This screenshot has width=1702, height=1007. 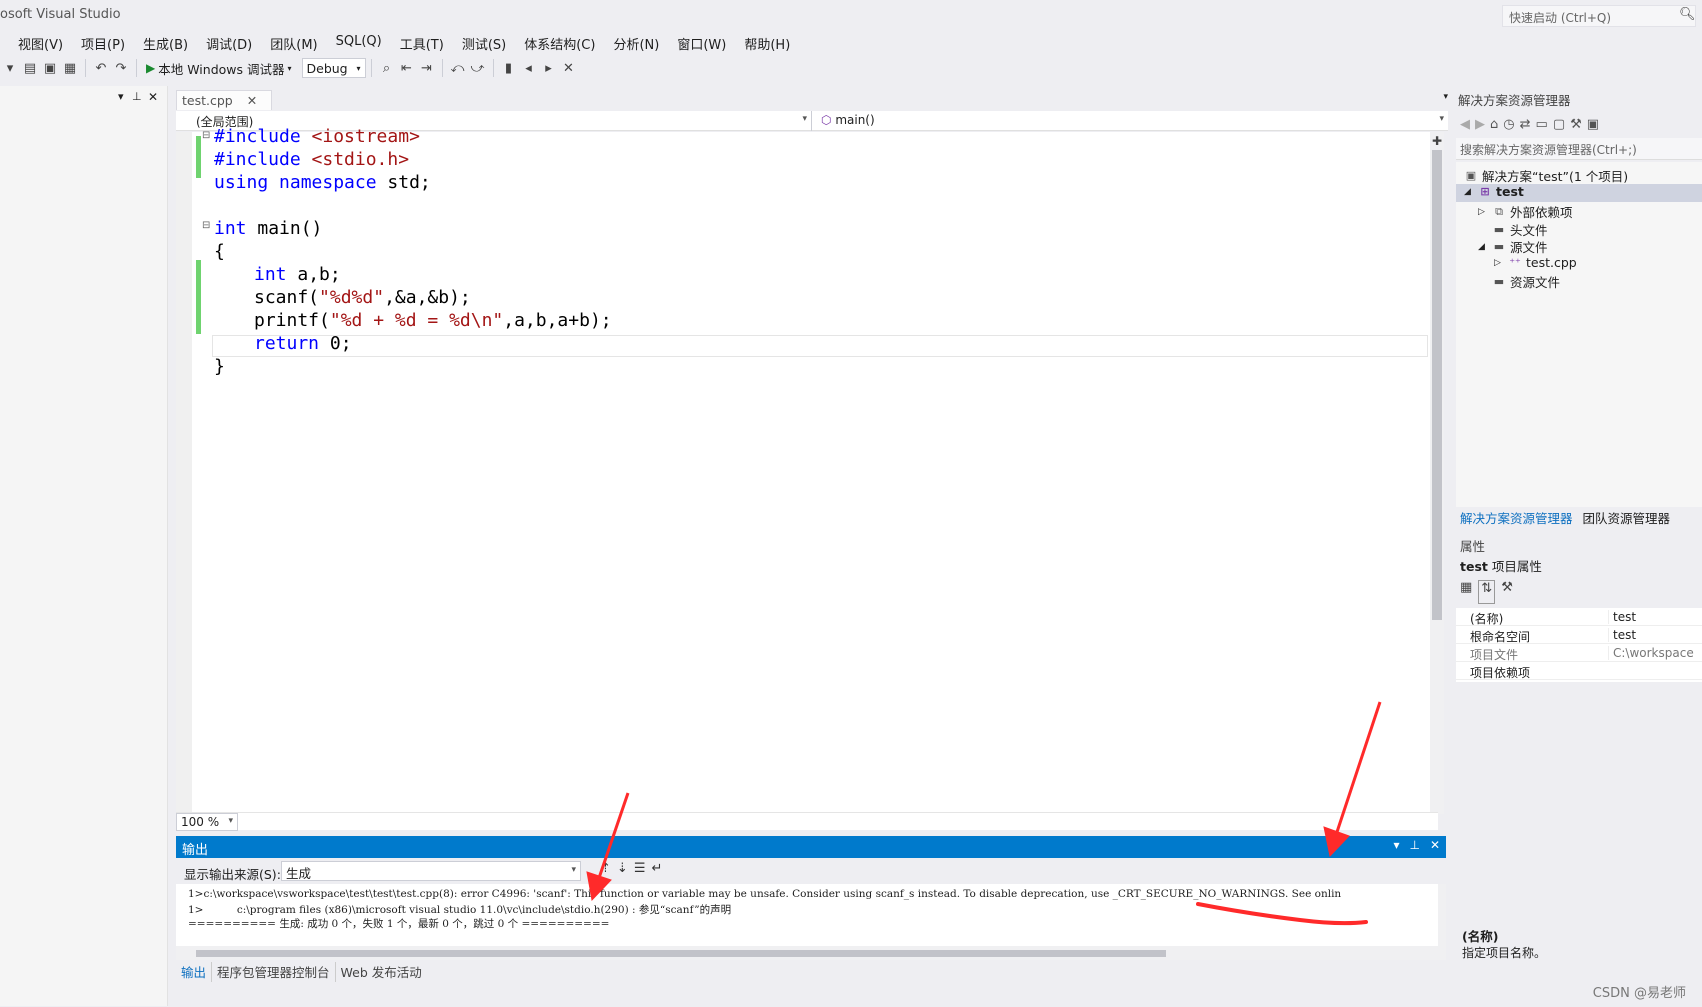 I want to click on function-icon: ⬡, so click(x=826, y=120).